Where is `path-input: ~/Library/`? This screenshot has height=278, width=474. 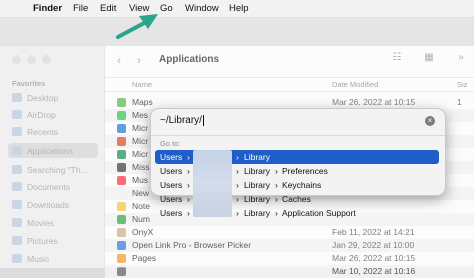 path-input: ~/Library/ is located at coordinates (295, 122).